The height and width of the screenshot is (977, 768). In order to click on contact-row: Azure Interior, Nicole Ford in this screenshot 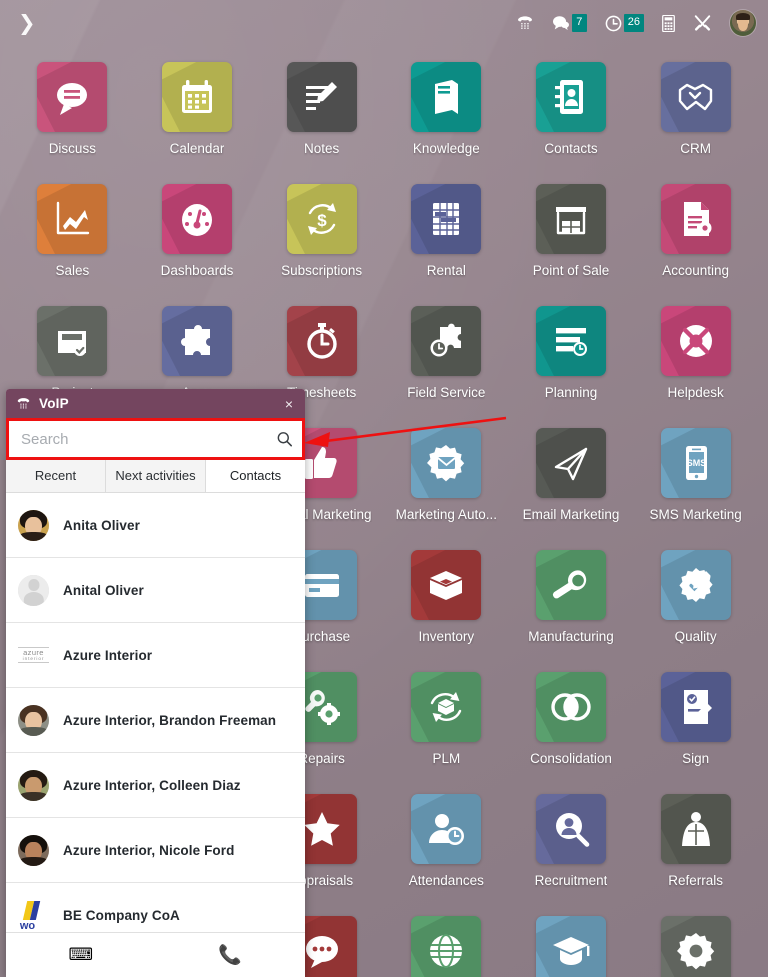, I will do `click(155, 850)`.